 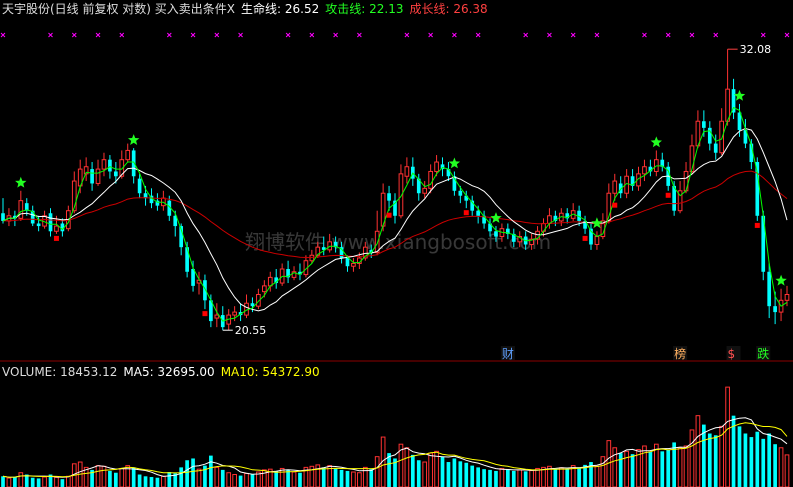 I want to click on event-marker-label: 财, so click(x=508, y=354).